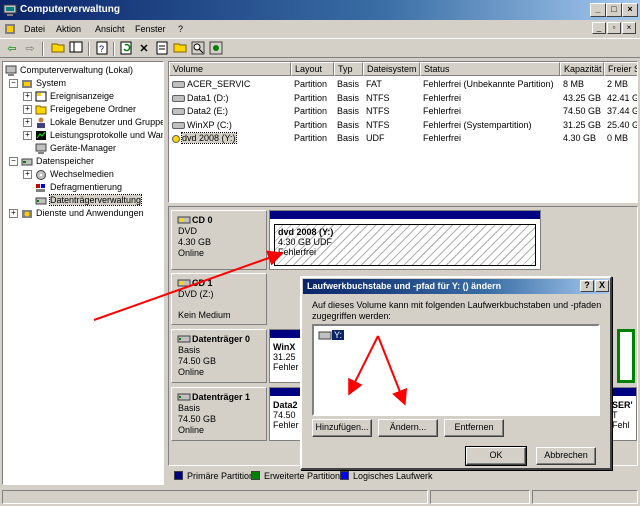 The width and height of the screenshot is (640, 506). What do you see at coordinates (325, 335) in the screenshot?
I see `drive-icon` at bounding box center [325, 335].